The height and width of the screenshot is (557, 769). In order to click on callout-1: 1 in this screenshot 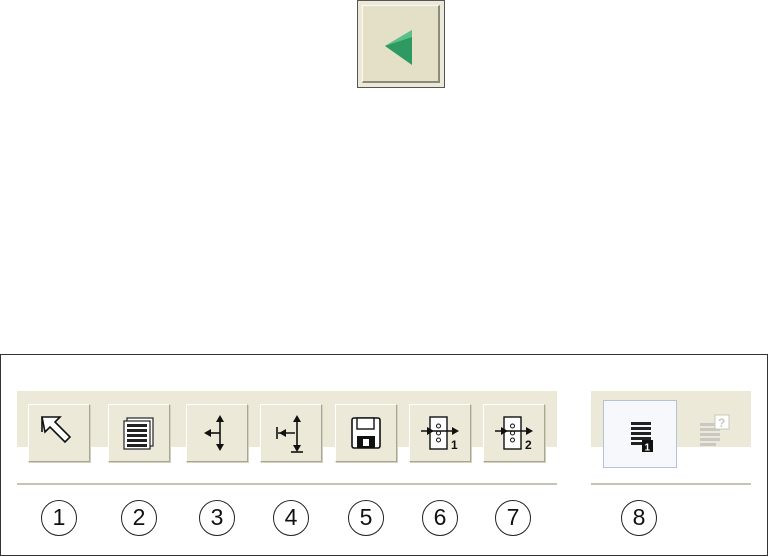, I will do `click(59, 518)`.